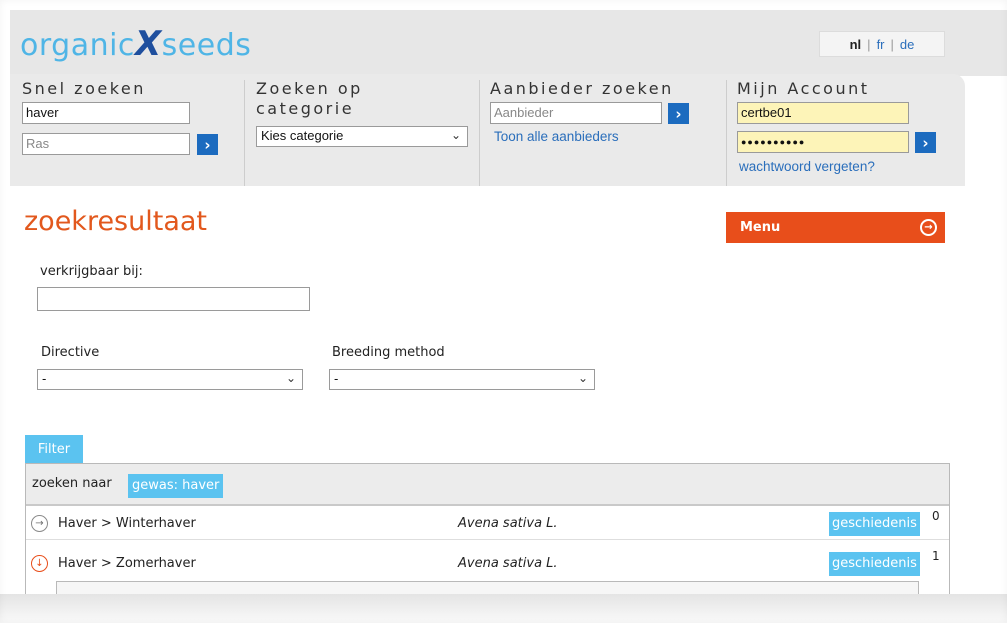 The image size is (1007, 623). Describe the element at coordinates (835, 227) in the screenshot. I see `menu-button: Menu →` at that location.